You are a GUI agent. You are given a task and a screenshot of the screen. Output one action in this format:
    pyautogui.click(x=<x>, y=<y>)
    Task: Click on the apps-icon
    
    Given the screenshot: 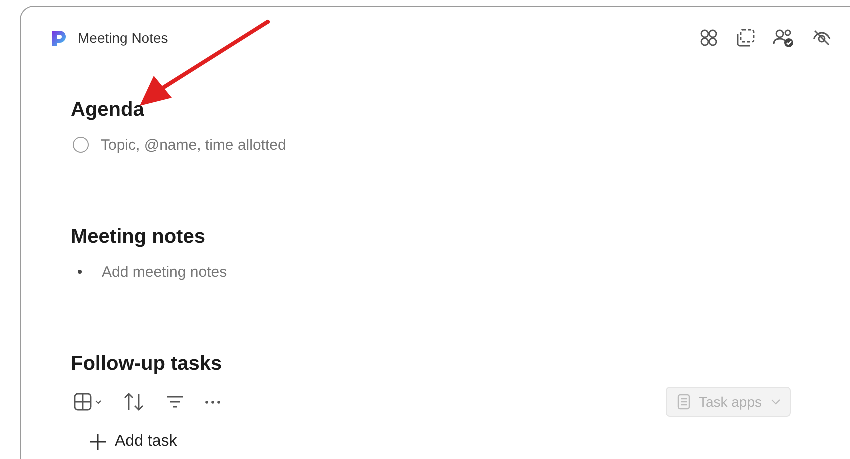 What is the action you would take?
    pyautogui.click(x=709, y=38)
    